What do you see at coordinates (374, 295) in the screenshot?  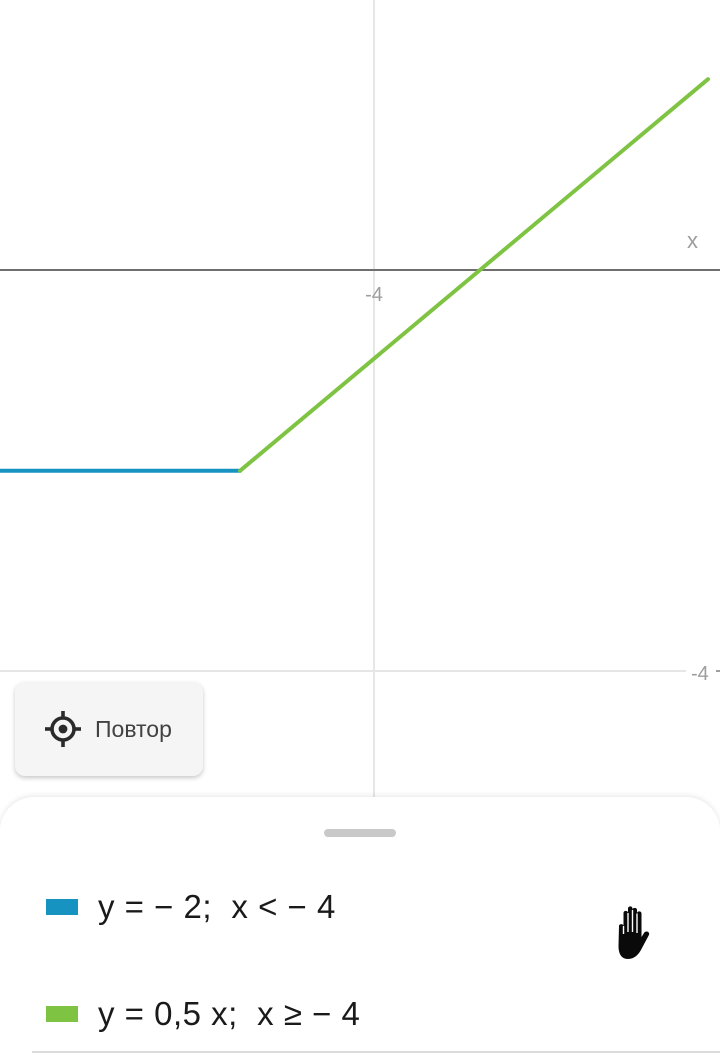 I see `x-tick-label: -4` at bounding box center [374, 295].